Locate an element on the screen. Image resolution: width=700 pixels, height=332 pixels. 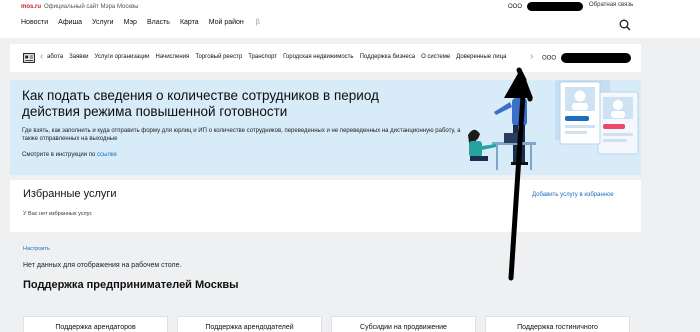
favorites-title: Избранные услуги is located at coordinates (70, 194).